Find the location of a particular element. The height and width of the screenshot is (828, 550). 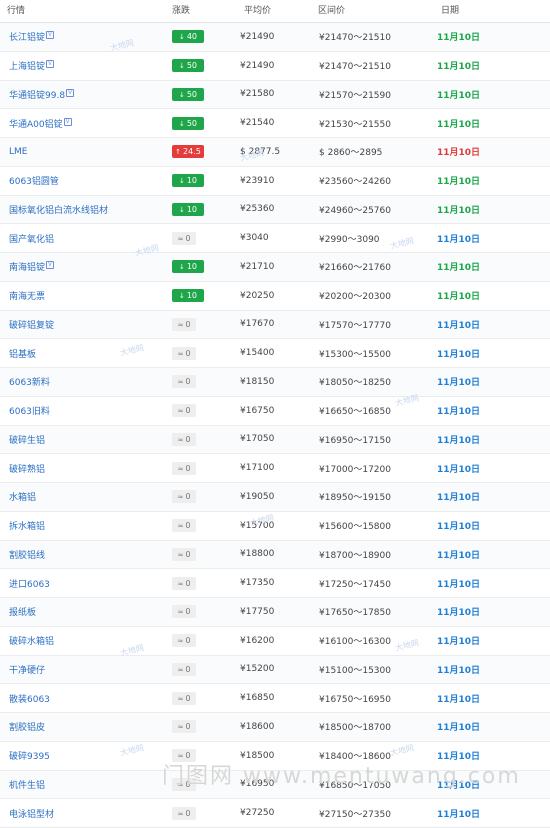

product-link: 报纸板 is located at coordinates (82, 611).